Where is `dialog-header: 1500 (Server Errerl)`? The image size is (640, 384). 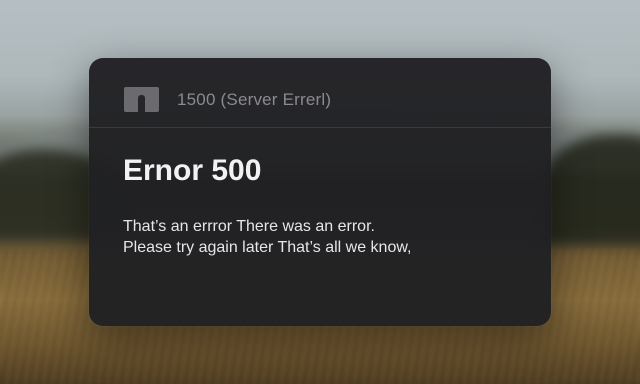
dialog-header: 1500 (Server Errerl) is located at coordinates (320, 93).